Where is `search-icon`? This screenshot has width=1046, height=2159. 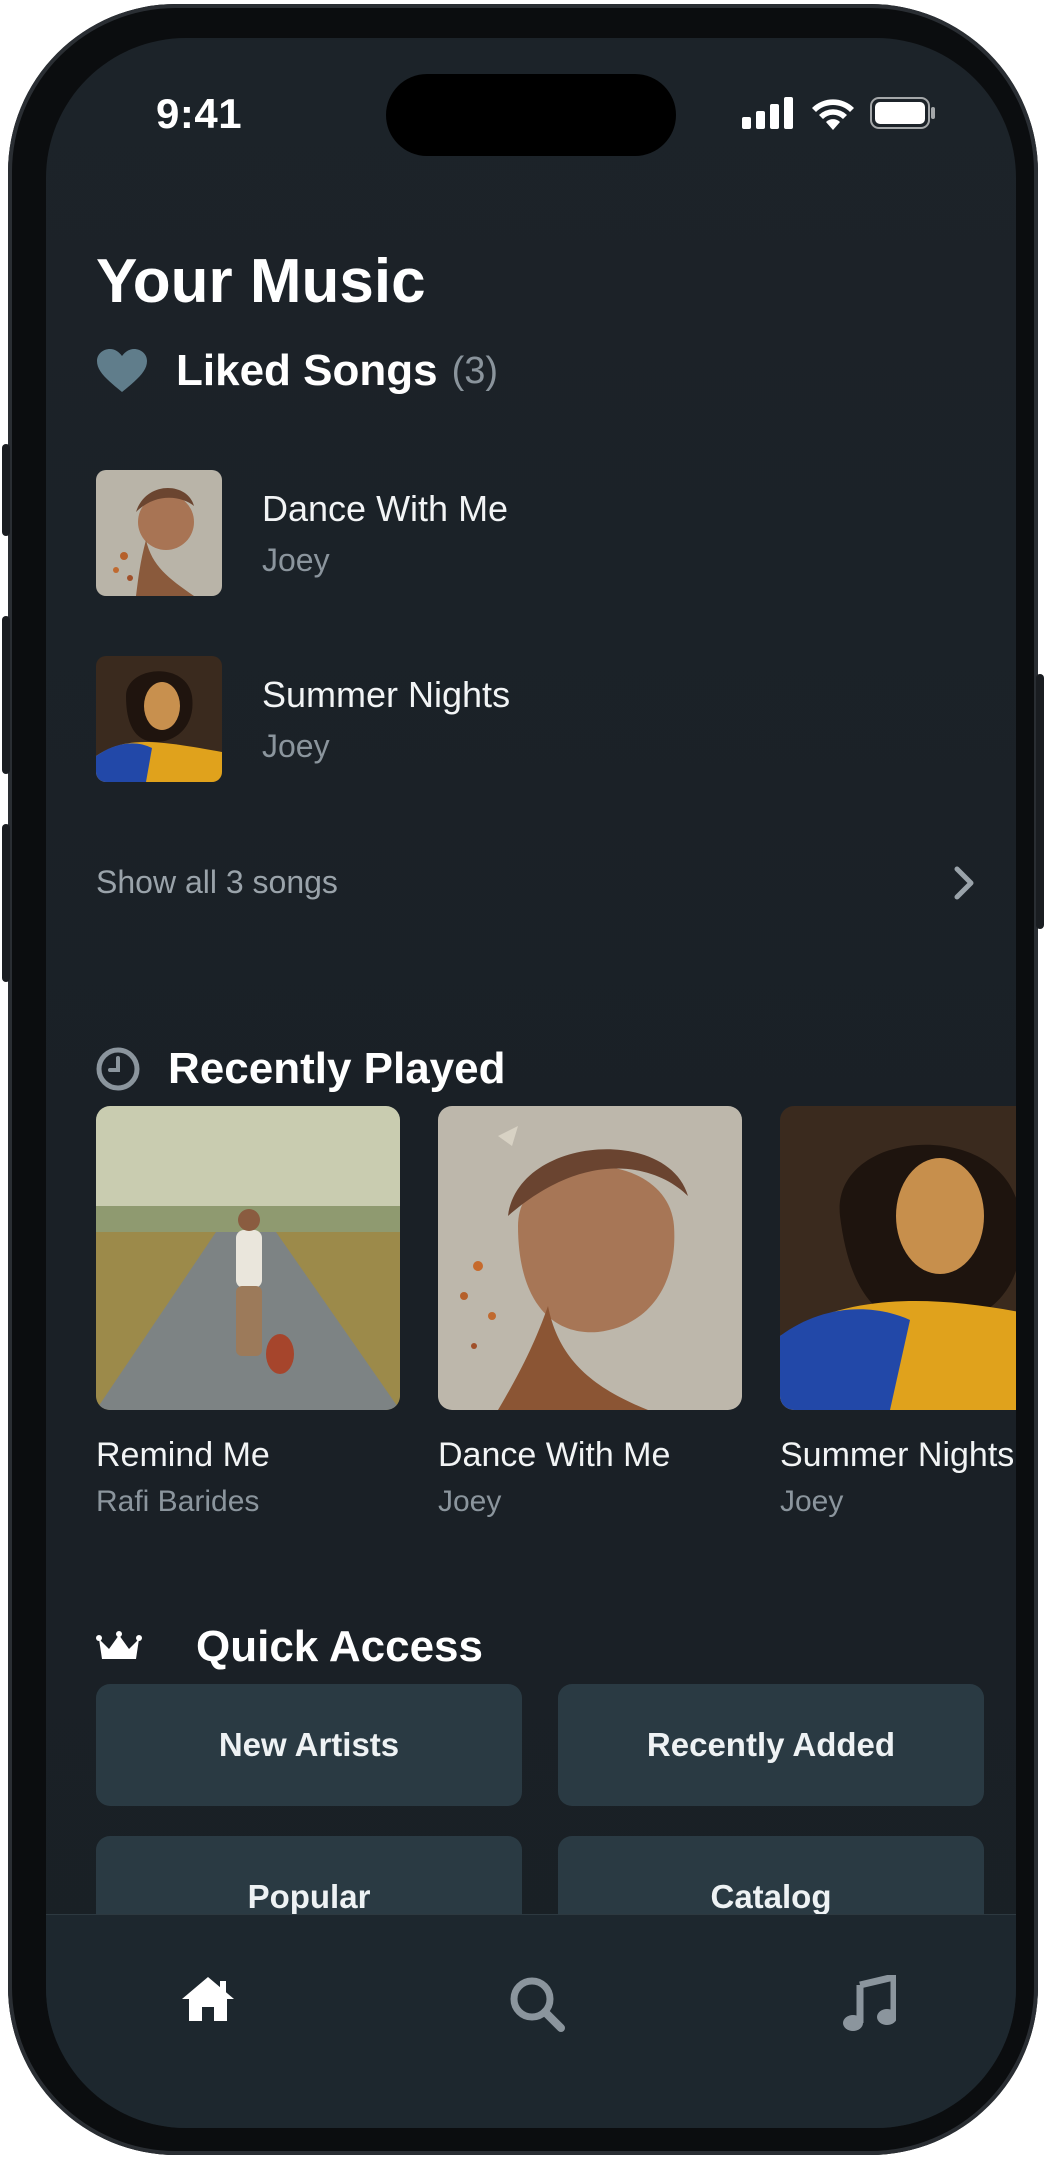 search-icon is located at coordinates (537, 2004).